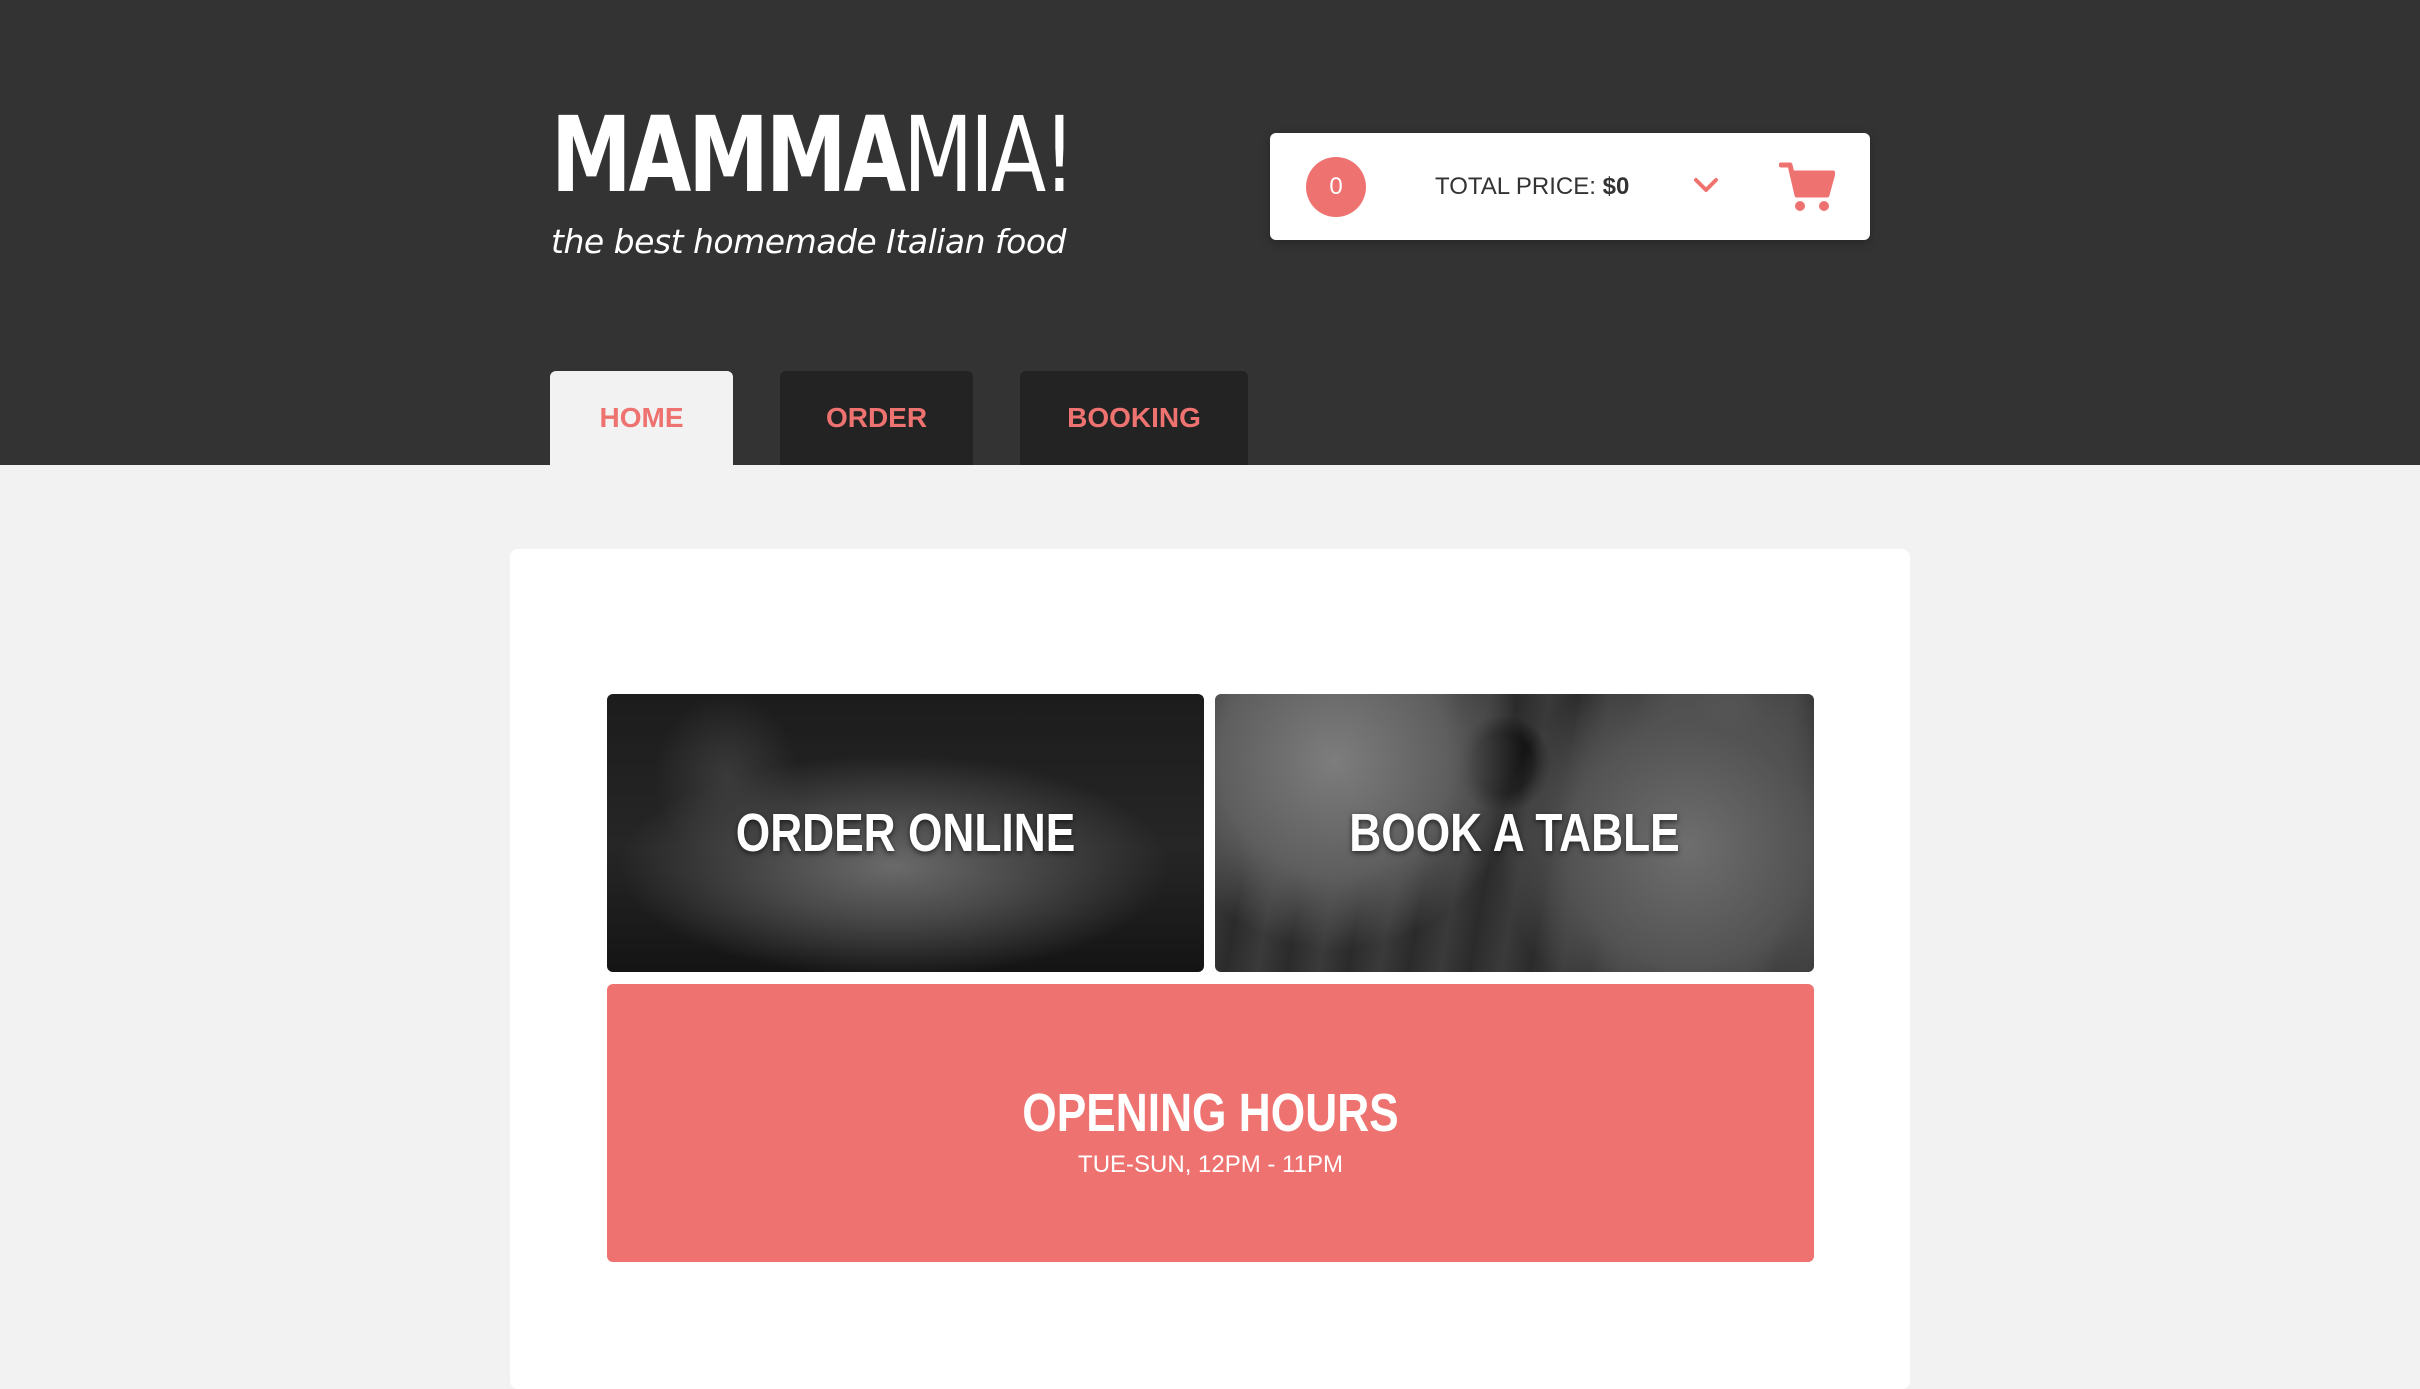  Describe the element at coordinates (1336, 187) in the screenshot. I see `cart-count-badge: 0` at that location.